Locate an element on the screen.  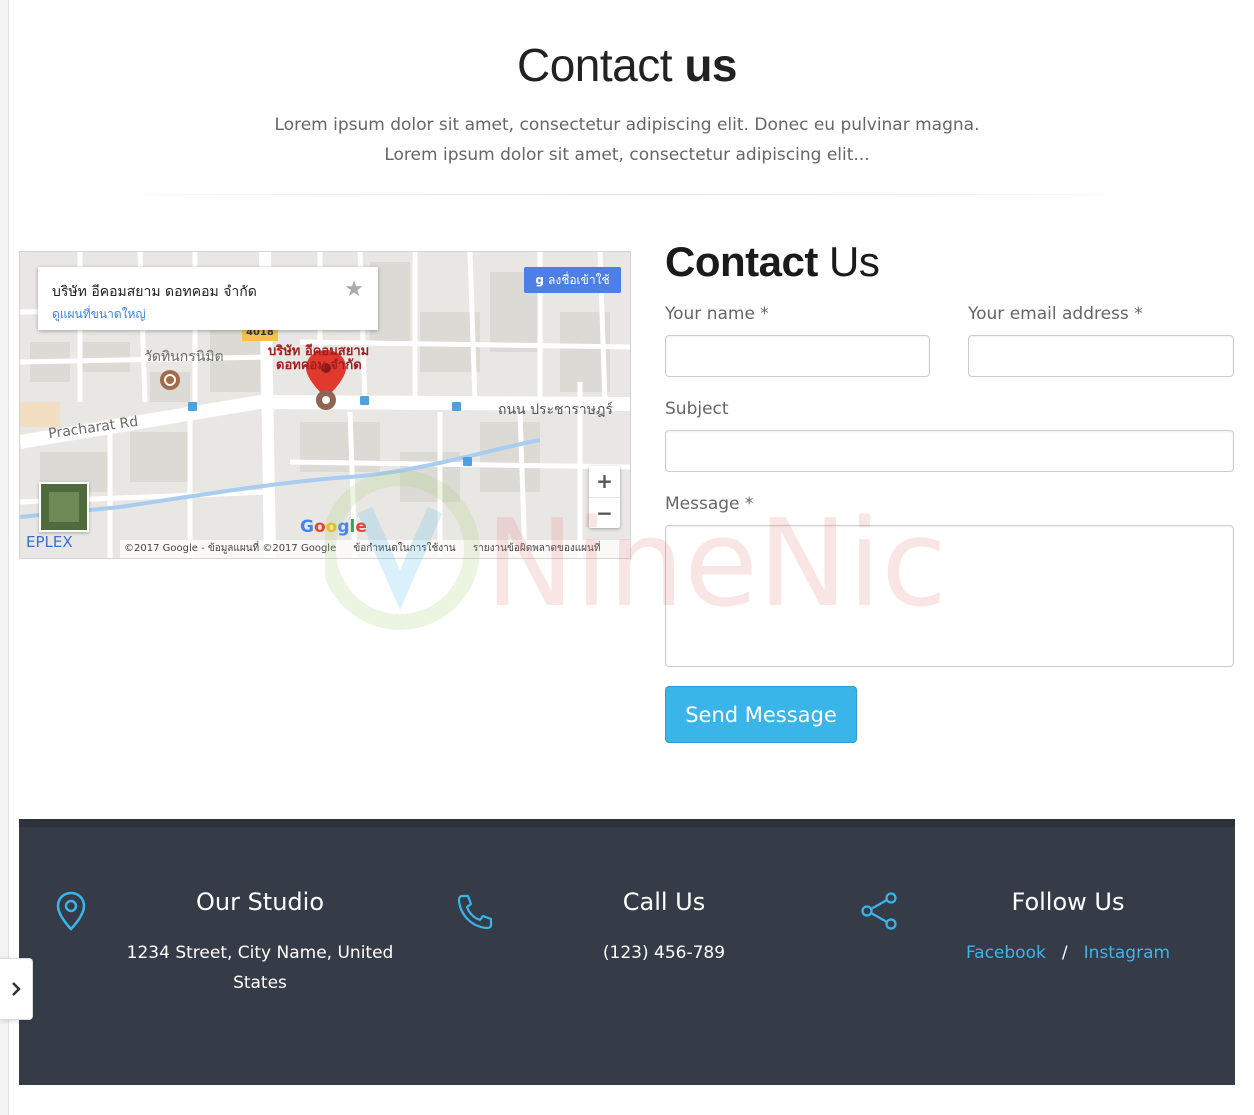
chevron-right-icon is located at coordinates (16, 989).